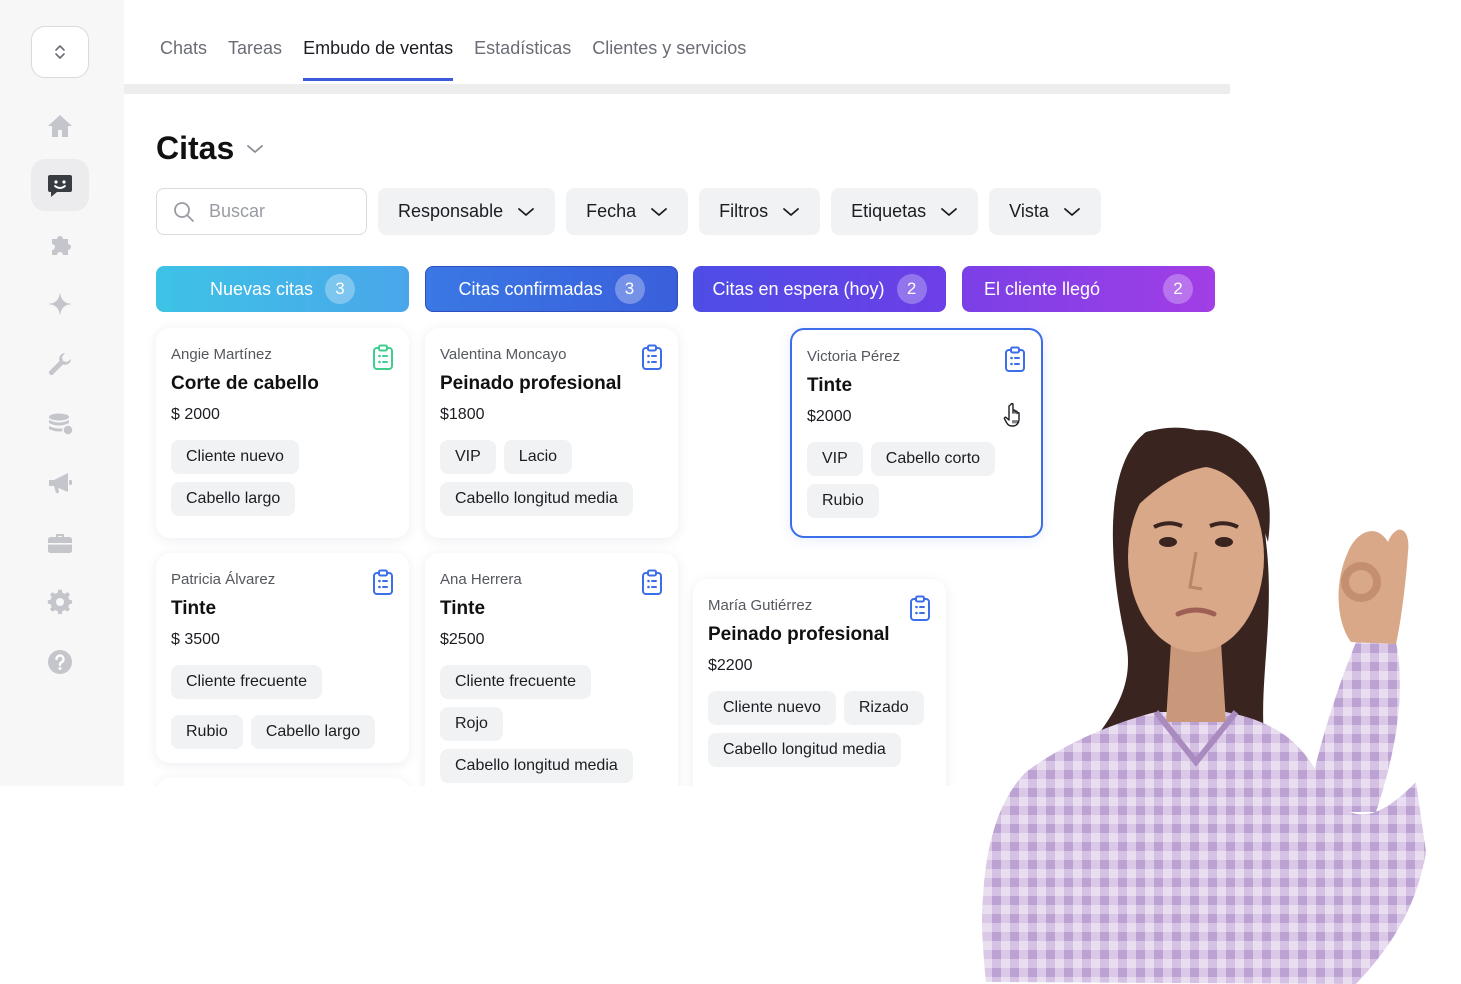  What do you see at coordinates (677, 89) in the screenshot?
I see `header-divider` at bounding box center [677, 89].